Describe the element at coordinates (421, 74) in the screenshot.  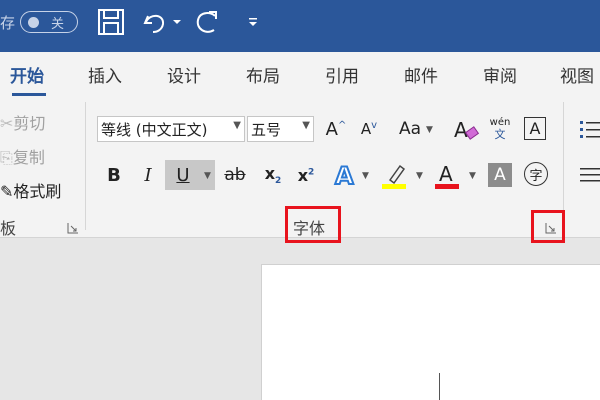
I see `tab-mailings: 邮件` at that location.